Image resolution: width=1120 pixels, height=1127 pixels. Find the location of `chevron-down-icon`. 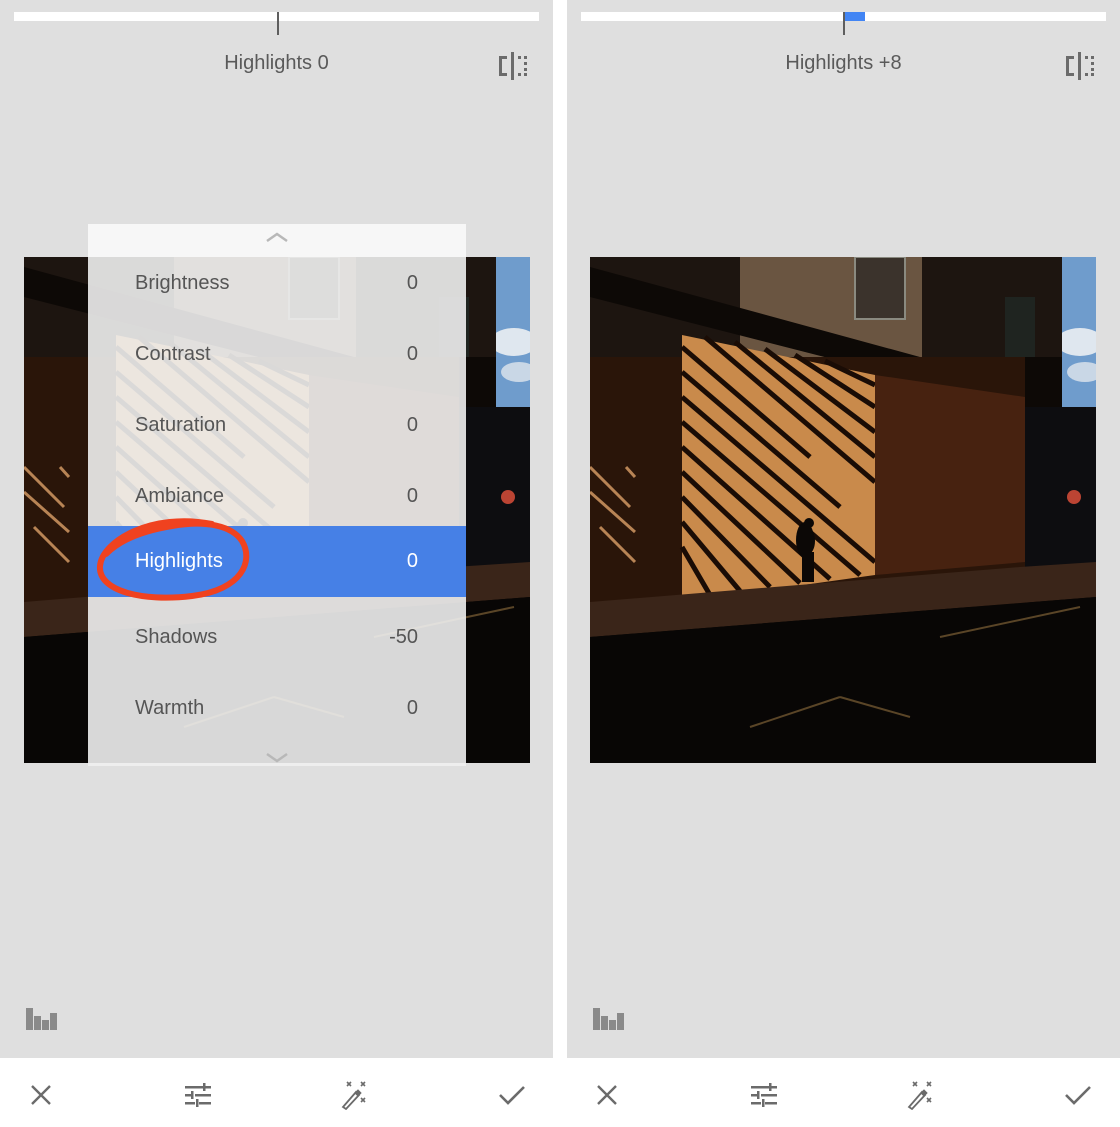

chevron-down-icon is located at coordinates (277, 757).